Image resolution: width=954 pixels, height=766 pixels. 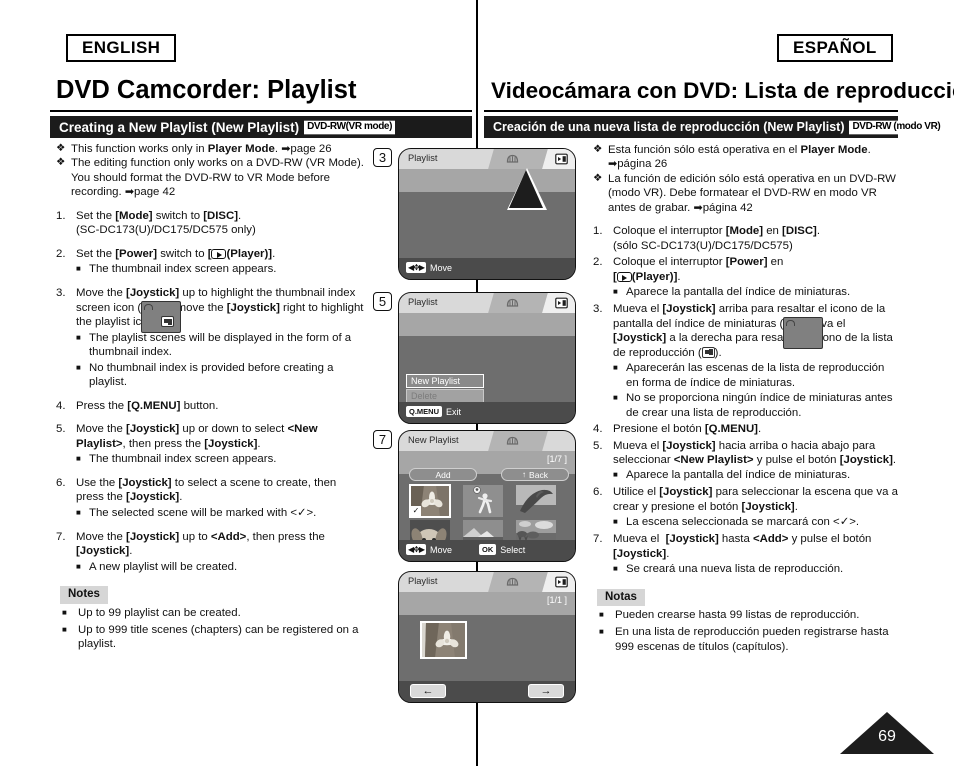 I want to click on language-tag-english: ENGLISH, so click(x=121, y=48).